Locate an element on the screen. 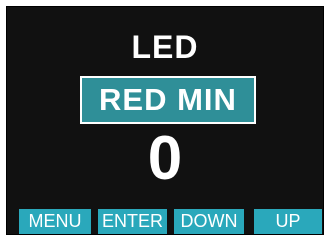  down-button: DOWN is located at coordinates (209, 221).